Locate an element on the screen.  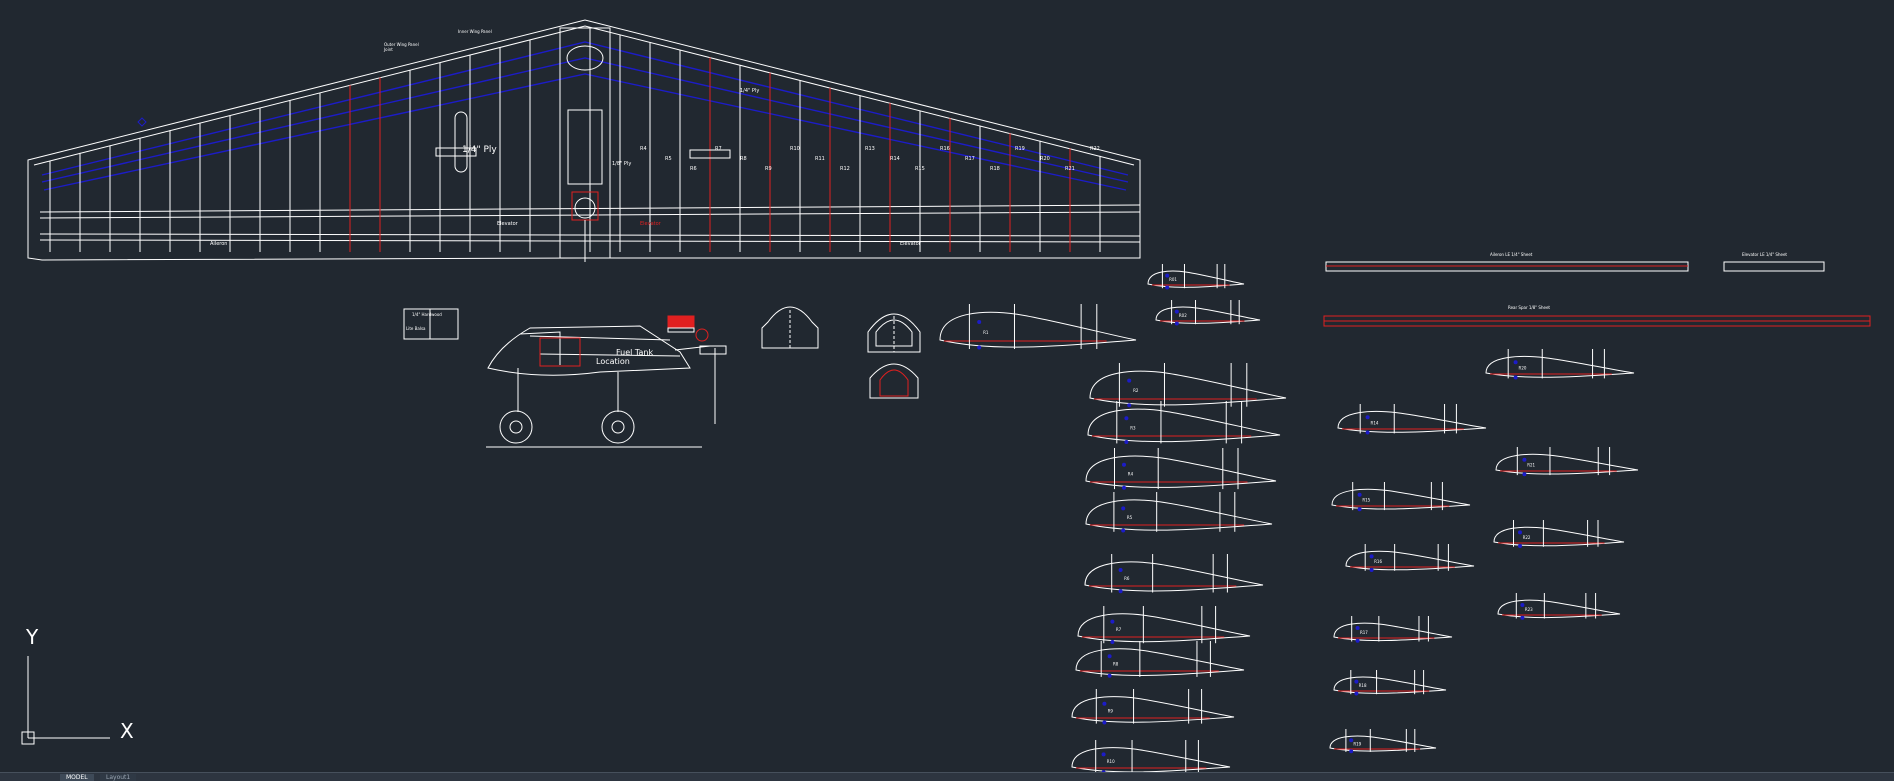
airfoil-rib-col2-1: R15 is located at coordinates (1401, 497).